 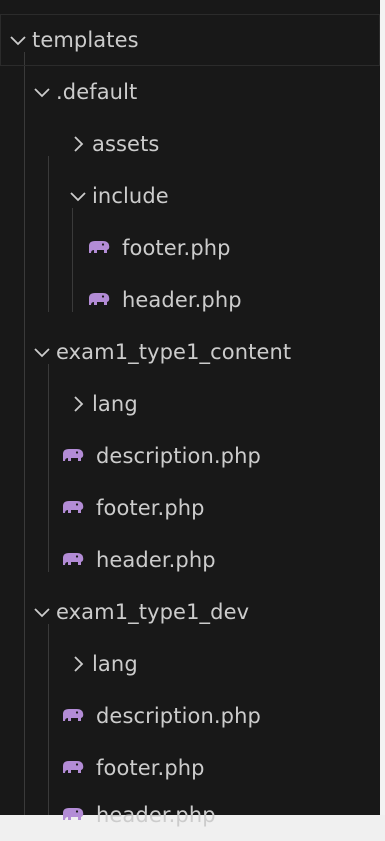 I want to click on tree-item-folder: templates, so click(x=190, y=40).